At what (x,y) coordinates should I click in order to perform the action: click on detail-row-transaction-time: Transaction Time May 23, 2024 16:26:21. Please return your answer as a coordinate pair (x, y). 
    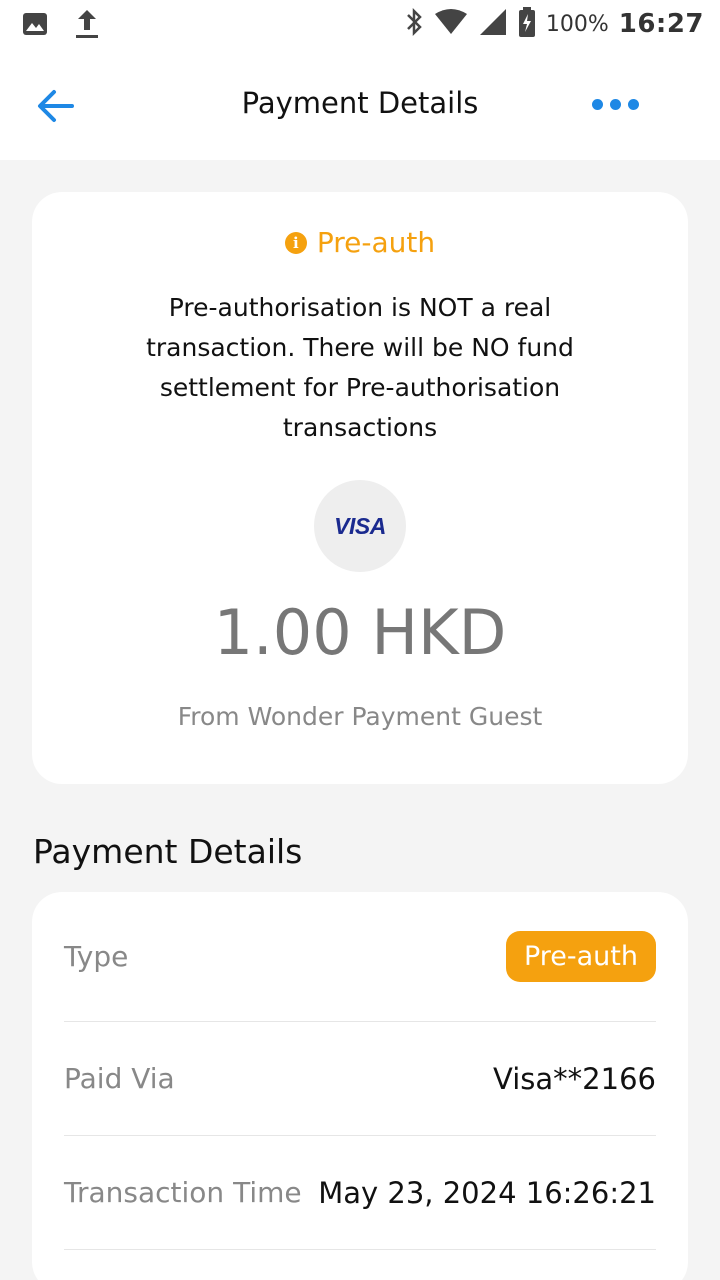
    Looking at the image, I should click on (360, 1193).